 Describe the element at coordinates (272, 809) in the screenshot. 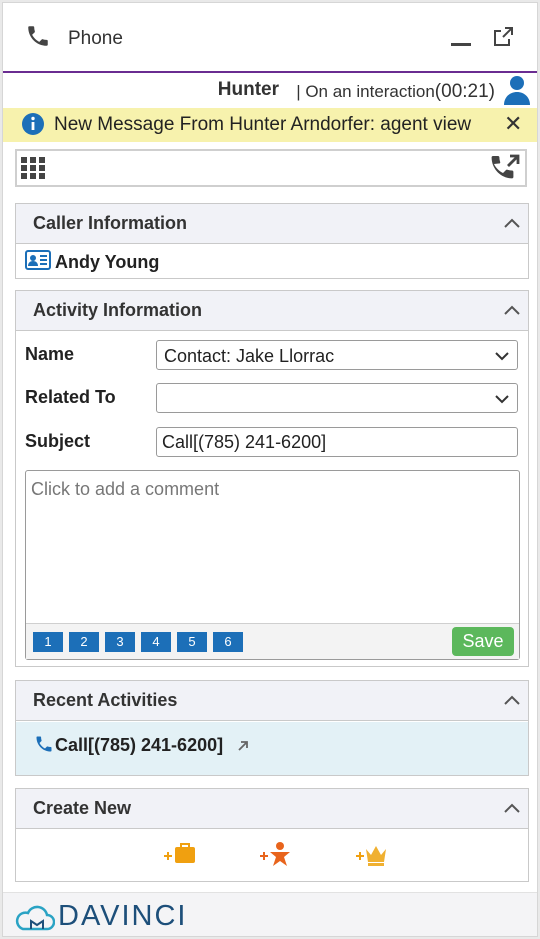

I see `create-new-header: Create New` at that location.